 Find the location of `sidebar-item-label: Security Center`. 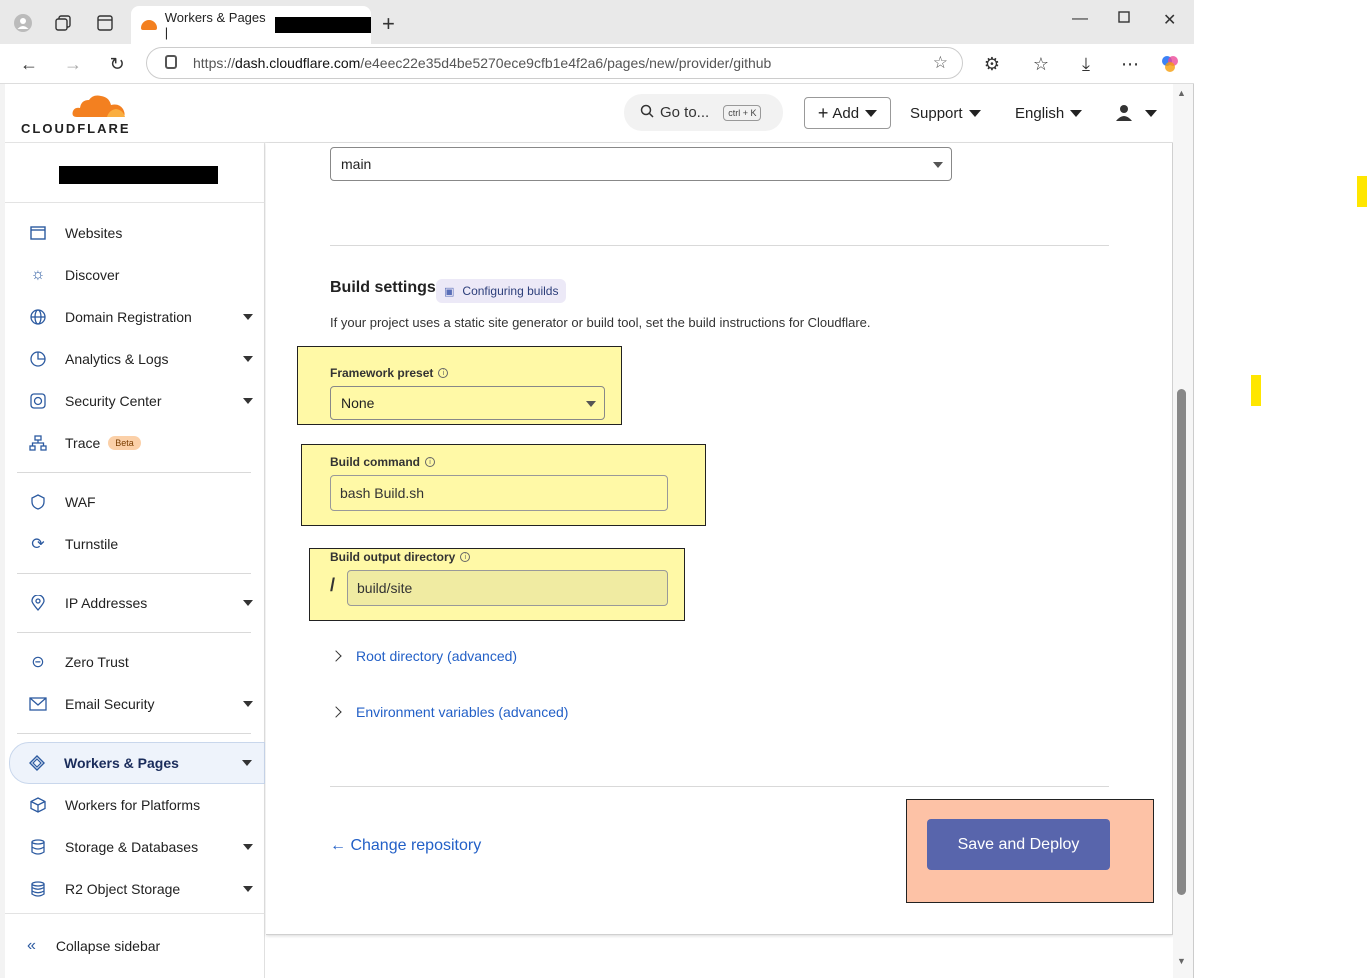

sidebar-item-label: Security Center is located at coordinates (113, 401).